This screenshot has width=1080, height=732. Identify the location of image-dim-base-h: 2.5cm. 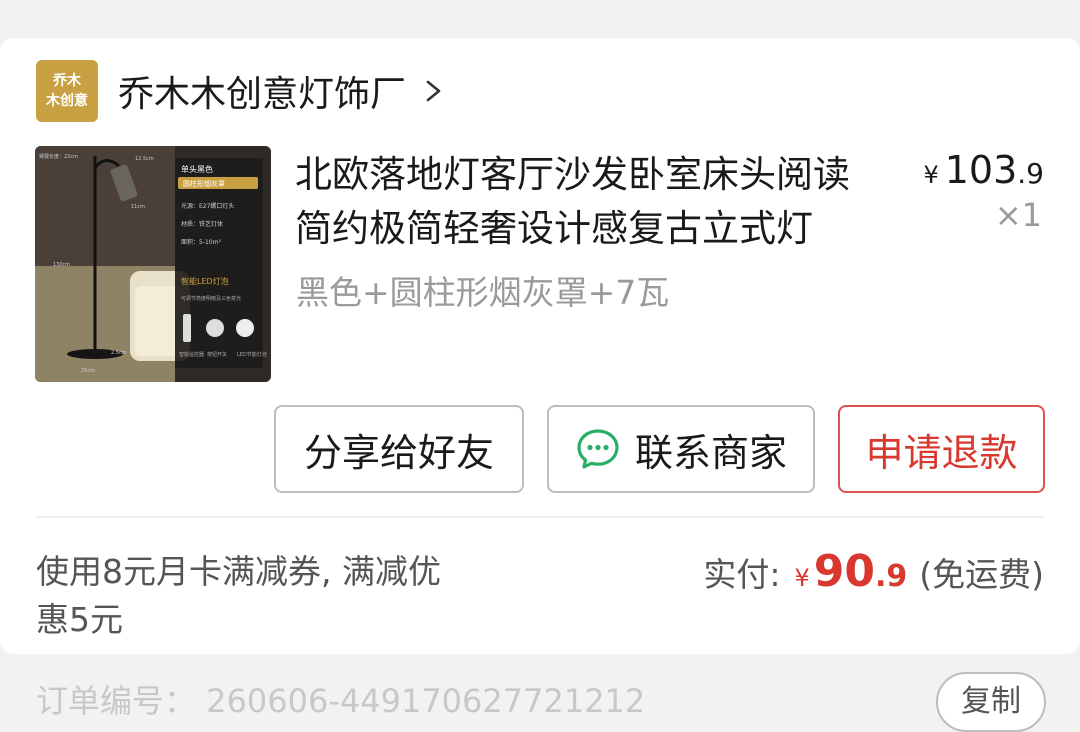
(119, 353).